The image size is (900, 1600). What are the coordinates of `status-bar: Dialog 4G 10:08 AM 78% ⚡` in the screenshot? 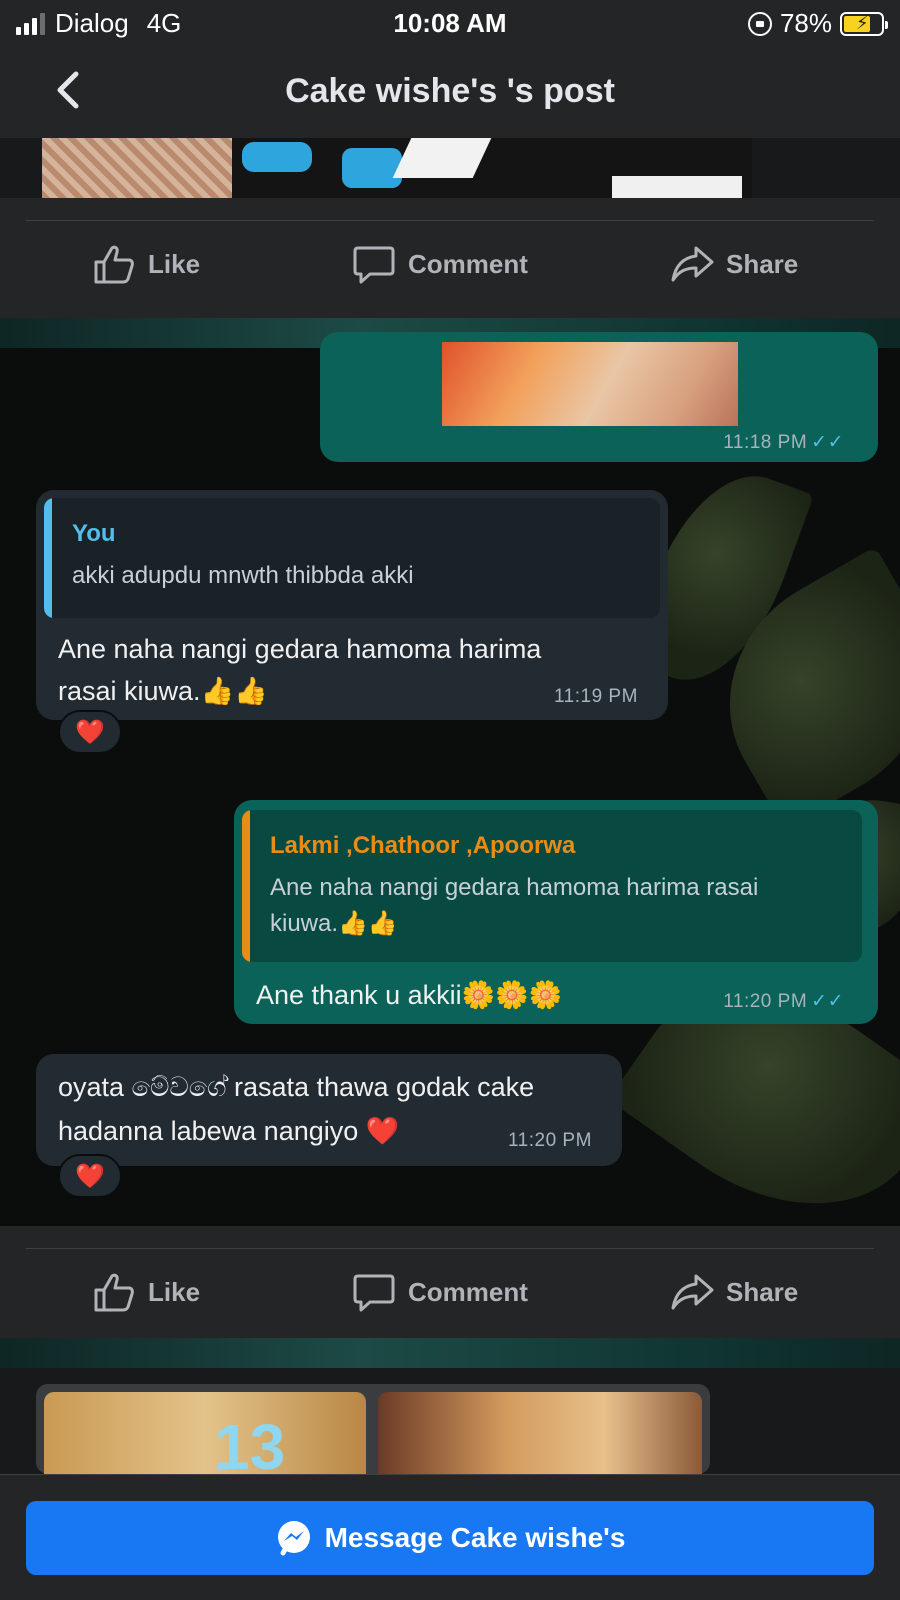 It's located at (450, 23).